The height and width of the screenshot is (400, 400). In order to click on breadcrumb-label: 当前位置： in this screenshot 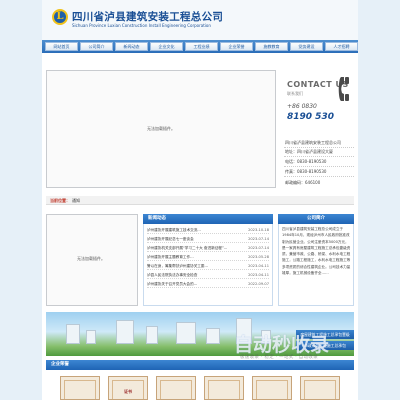, I will do `click(60, 200)`.